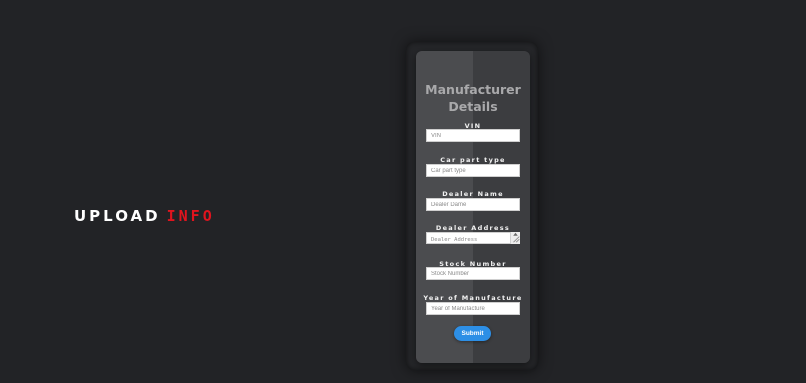  I want to click on resize-handle-icon, so click(515, 238).